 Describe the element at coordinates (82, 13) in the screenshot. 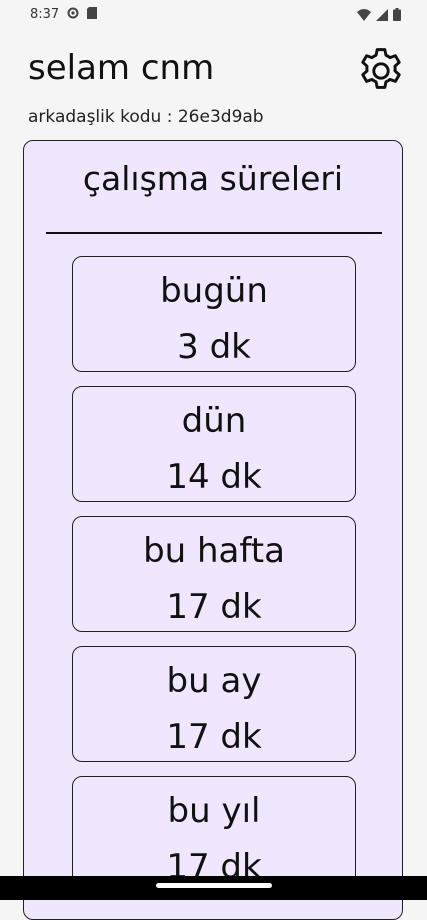

I see `status-notification-icons` at that location.